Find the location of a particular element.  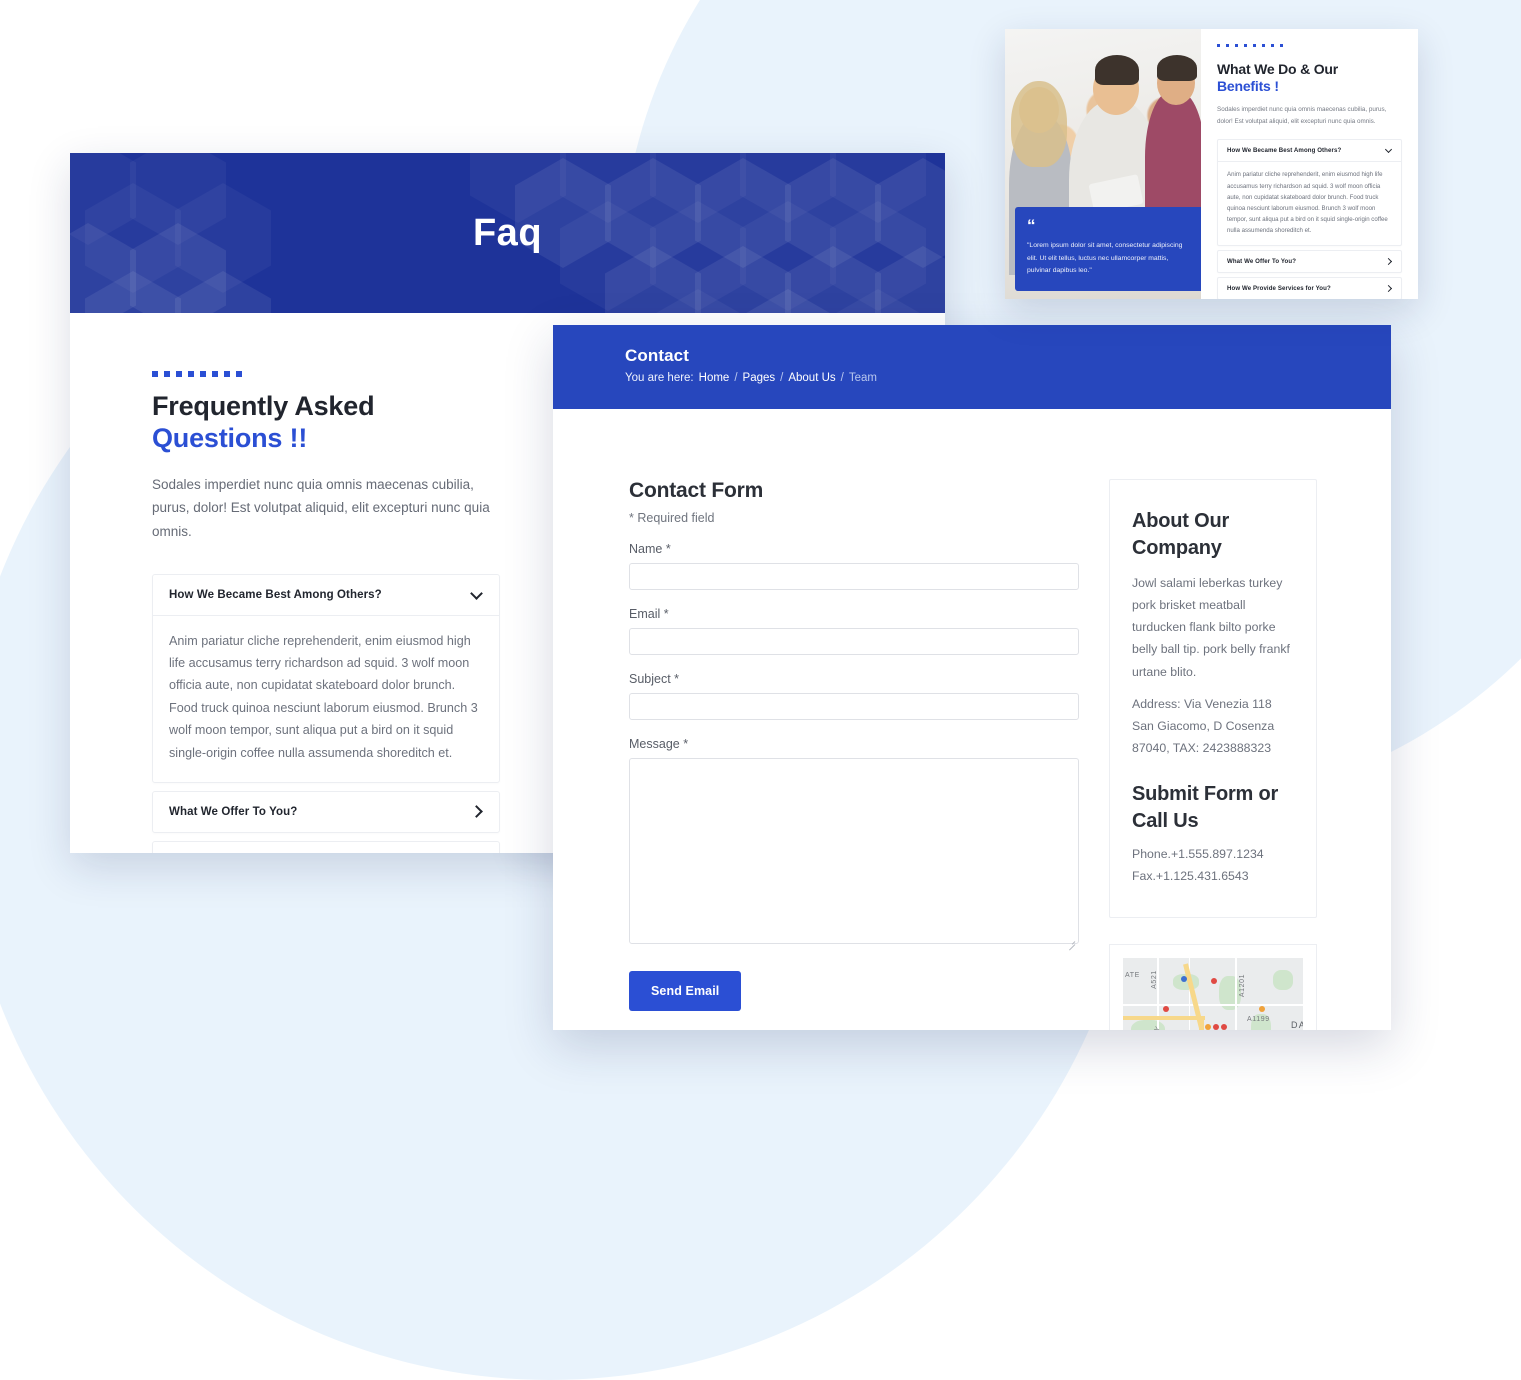

email-label: Email * is located at coordinates (649, 614).